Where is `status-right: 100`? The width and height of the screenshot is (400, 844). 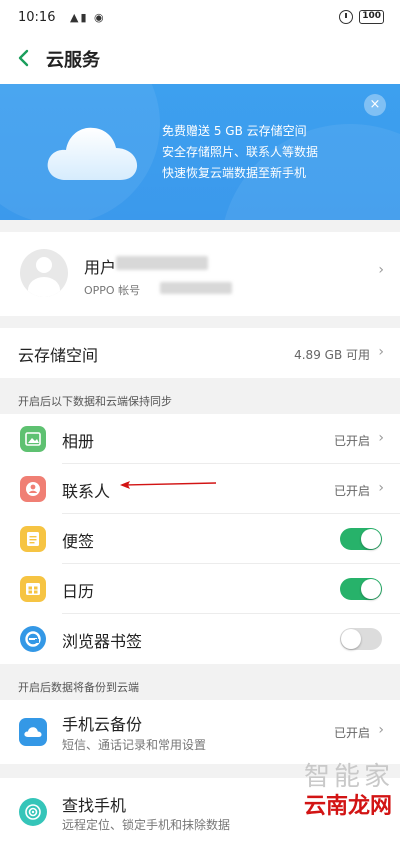
status-right: 100 is located at coordinates (361, 17).